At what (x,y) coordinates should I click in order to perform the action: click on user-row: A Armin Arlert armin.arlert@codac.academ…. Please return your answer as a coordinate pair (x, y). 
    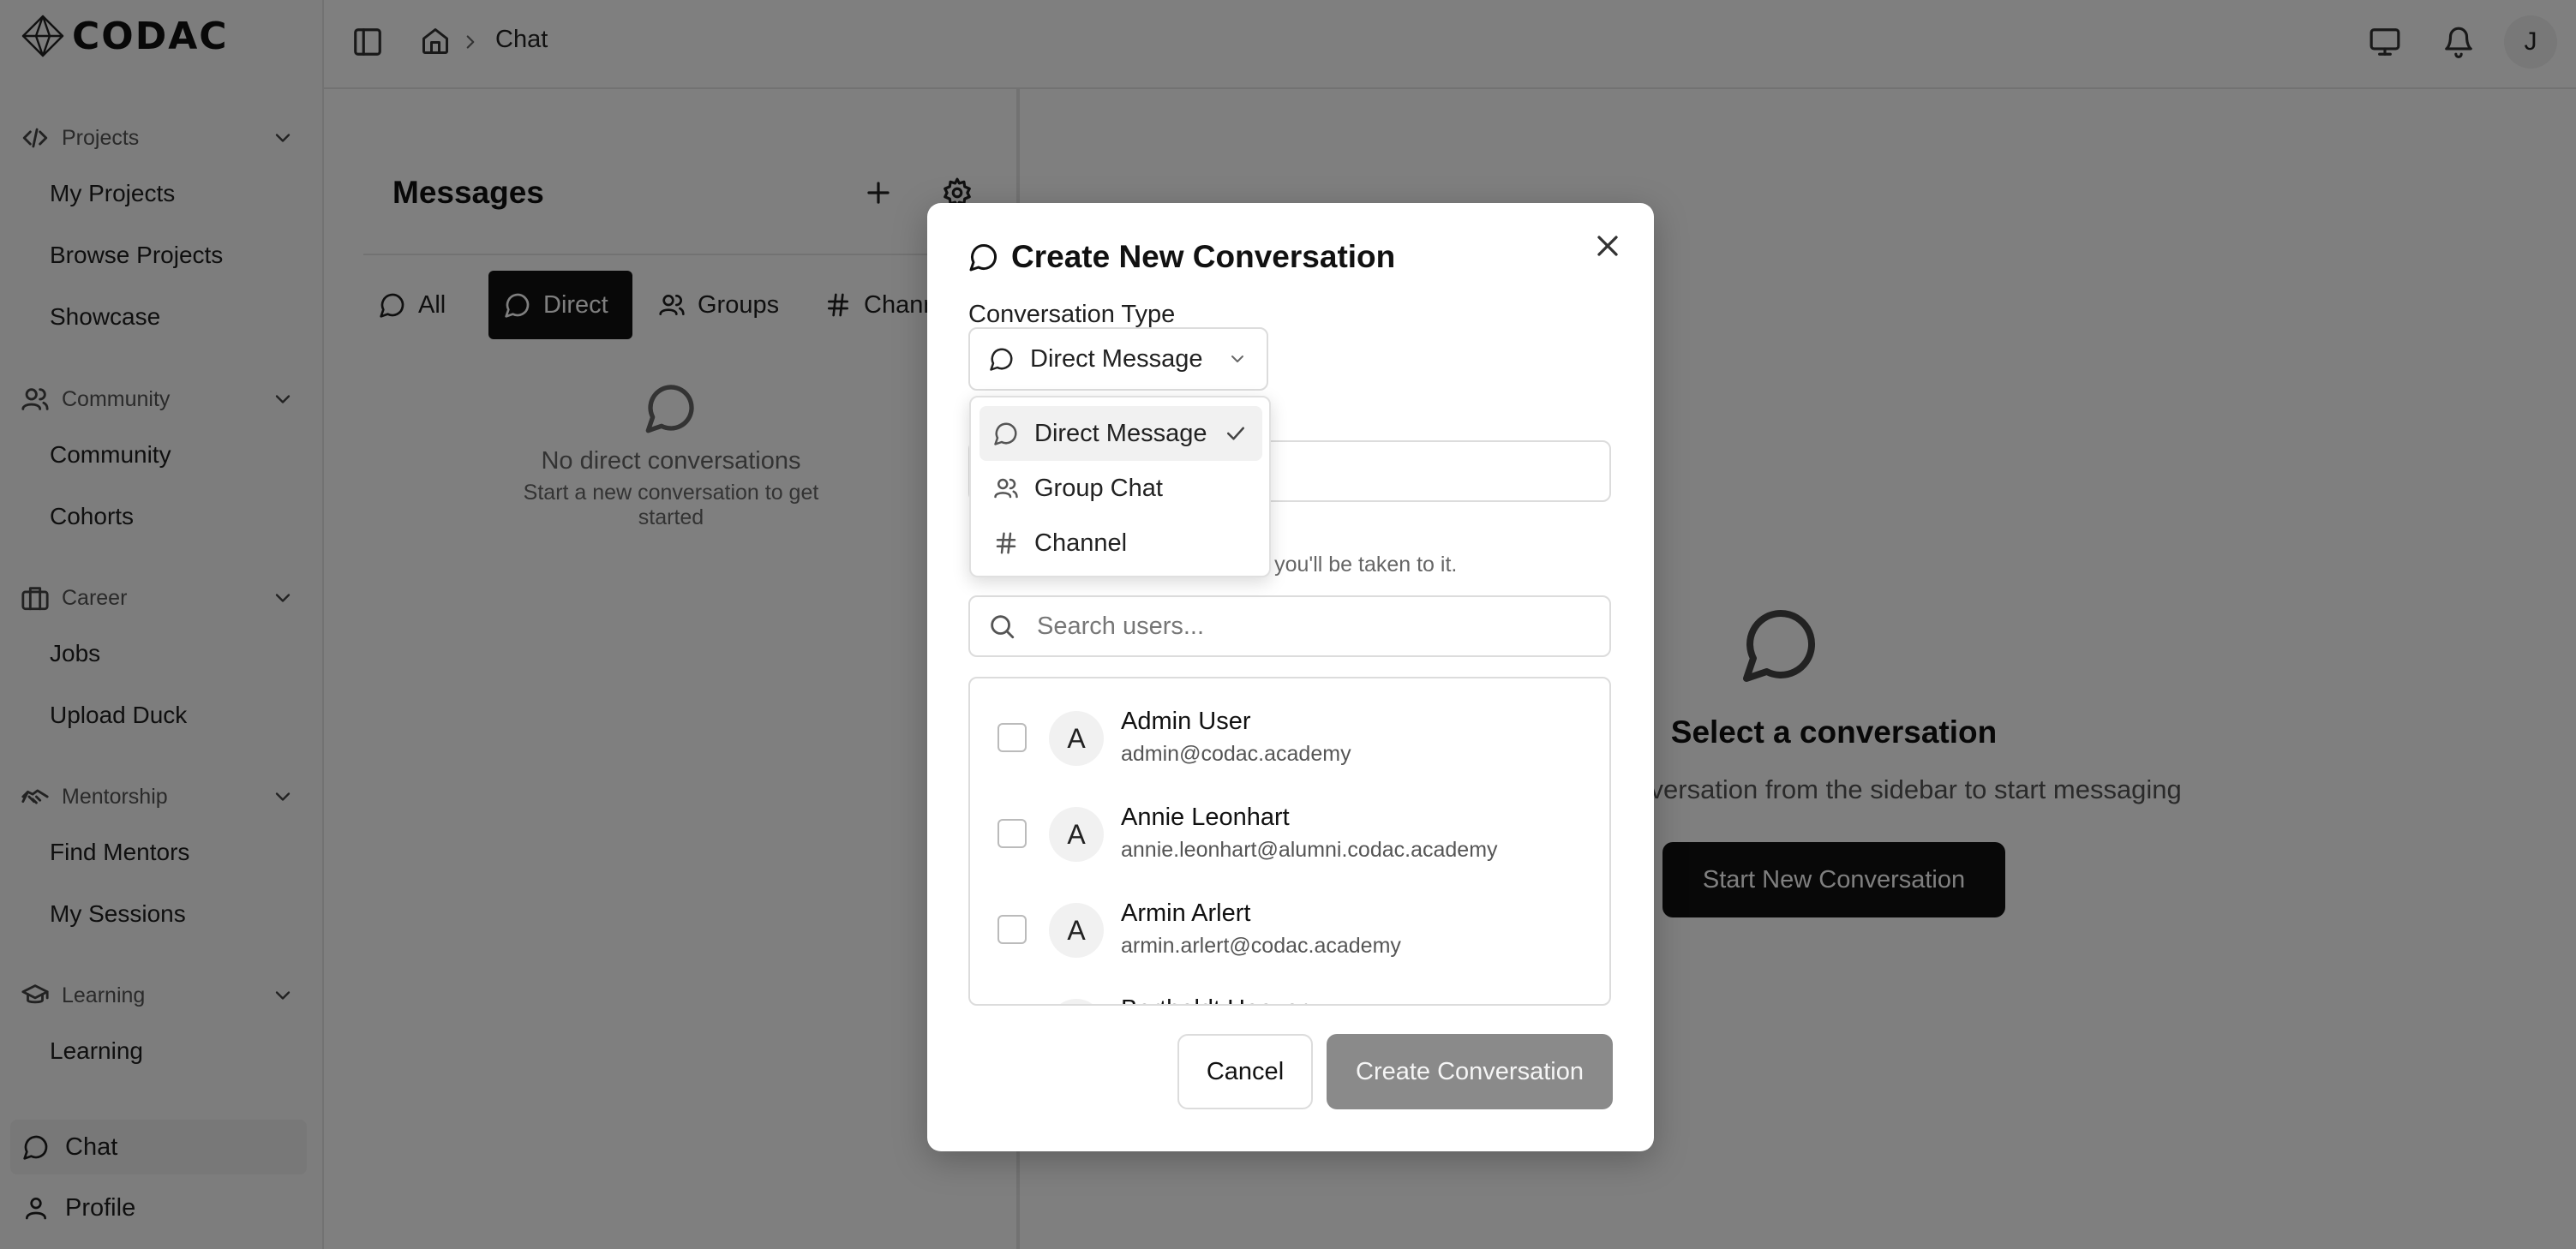
    Looking at the image, I should click on (1289, 932).